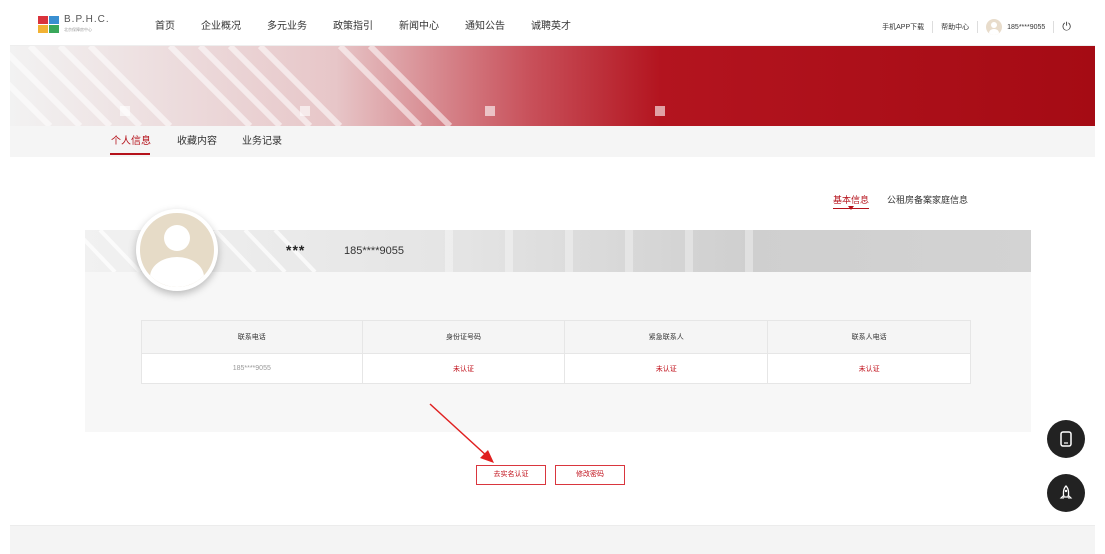 This screenshot has height=554, width=1105. What do you see at coordinates (552, 539) in the screenshot?
I see `footer-bar` at bounding box center [552, 539].